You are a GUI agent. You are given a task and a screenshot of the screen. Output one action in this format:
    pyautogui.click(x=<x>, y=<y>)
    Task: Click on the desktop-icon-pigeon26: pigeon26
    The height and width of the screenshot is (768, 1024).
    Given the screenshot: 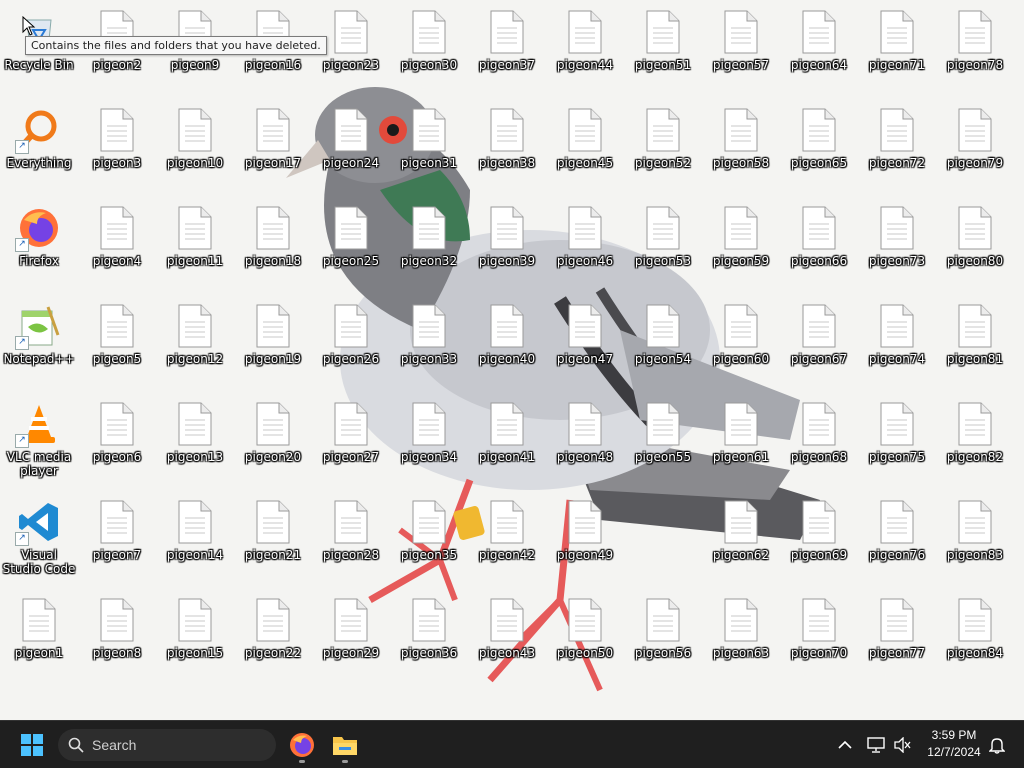 What is the action you would take?
    pyautogui.click(x=351, y=343)
    